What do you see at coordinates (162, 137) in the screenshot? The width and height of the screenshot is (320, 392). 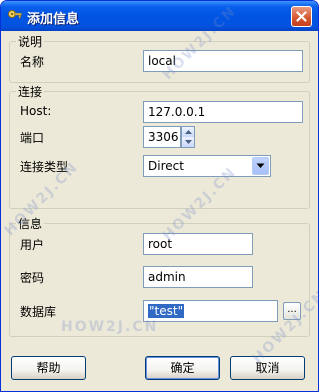 I see `port-input: 3306` at bounding box center [162, 137].